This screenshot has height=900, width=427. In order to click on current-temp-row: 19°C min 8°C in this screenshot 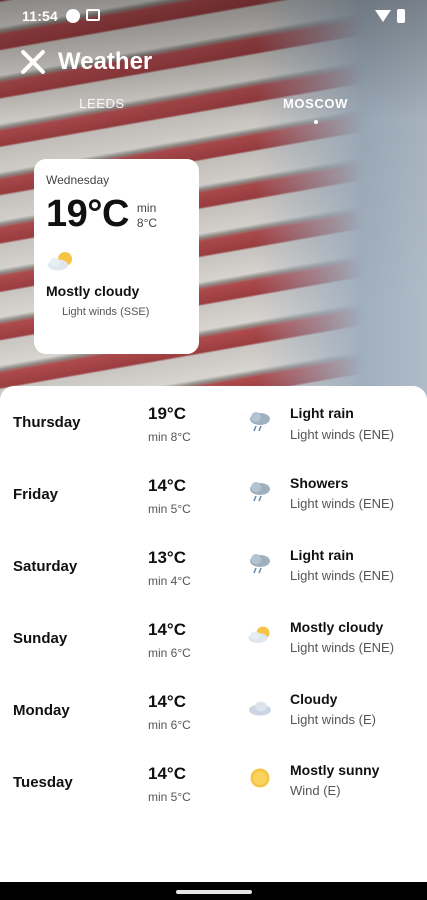, I will do `click(116, 214)`.